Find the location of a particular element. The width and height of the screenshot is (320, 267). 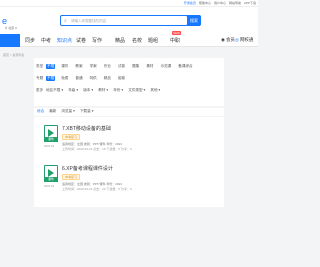

filter-option: 组卷 is located at coordinates (121, 78).